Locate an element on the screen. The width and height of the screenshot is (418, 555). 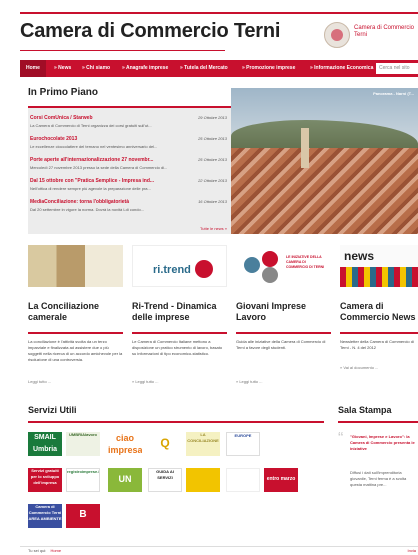
nav-label: Informazione Economica is located at coordinates (344, 68).